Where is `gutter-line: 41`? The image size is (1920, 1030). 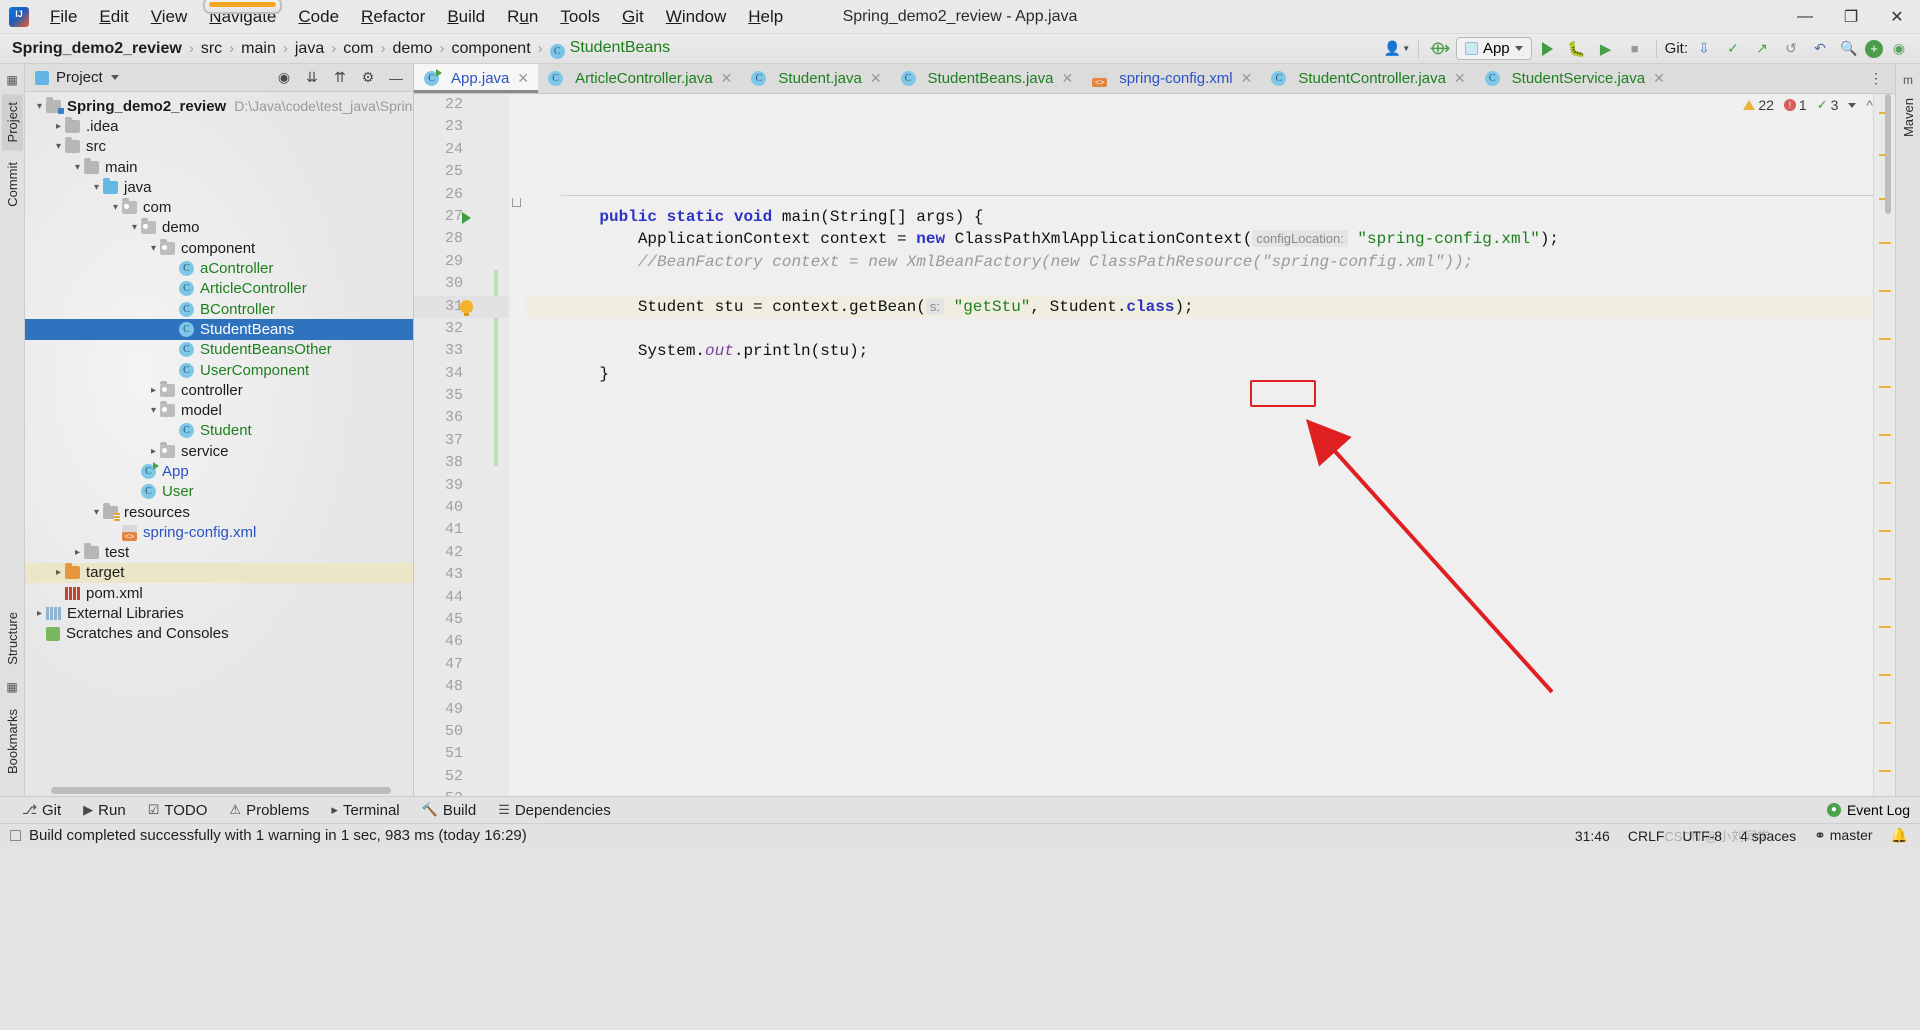 gutter-line: 41 is located at coordinates (461, 530).